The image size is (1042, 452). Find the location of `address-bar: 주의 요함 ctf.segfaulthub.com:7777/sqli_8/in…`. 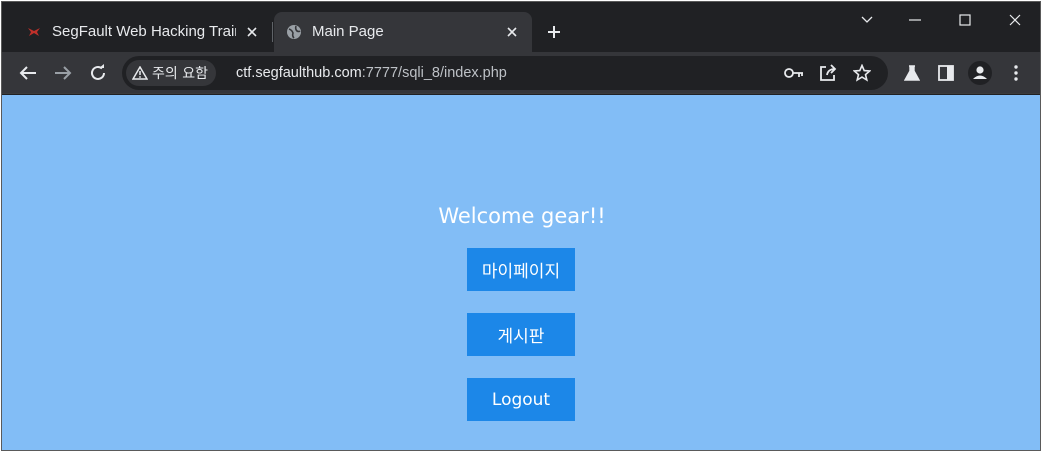

address-bar: 주의 요함 ctf.segfaulthub.com:7777/sqli_8/in… is located at coordinates (505, 73).